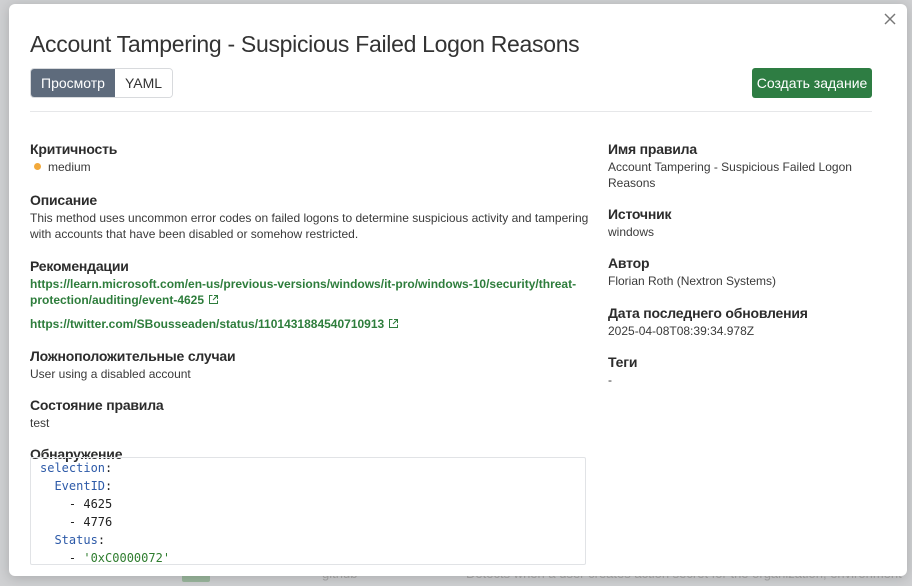  I want to click on code-line: - '0xC0000072', so click(119, 558).